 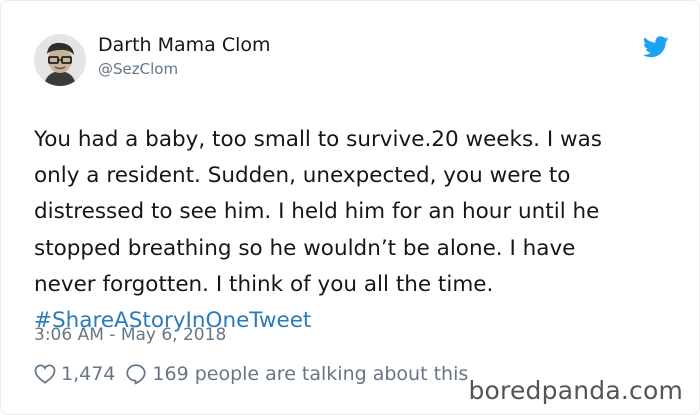 I want to click on engagement-bar: 1,474 169 people are talking about this, so click(x=251, y=374).